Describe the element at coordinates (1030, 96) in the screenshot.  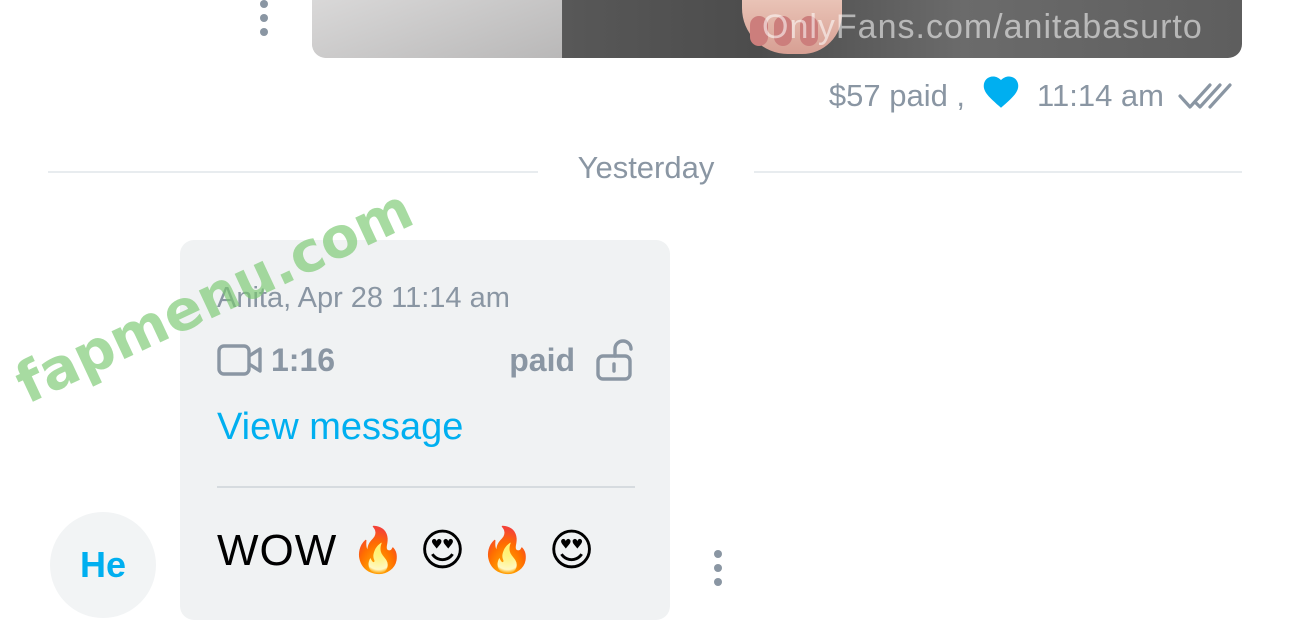
I see `message-meta: $57 paid , 11:14 am` at that location.